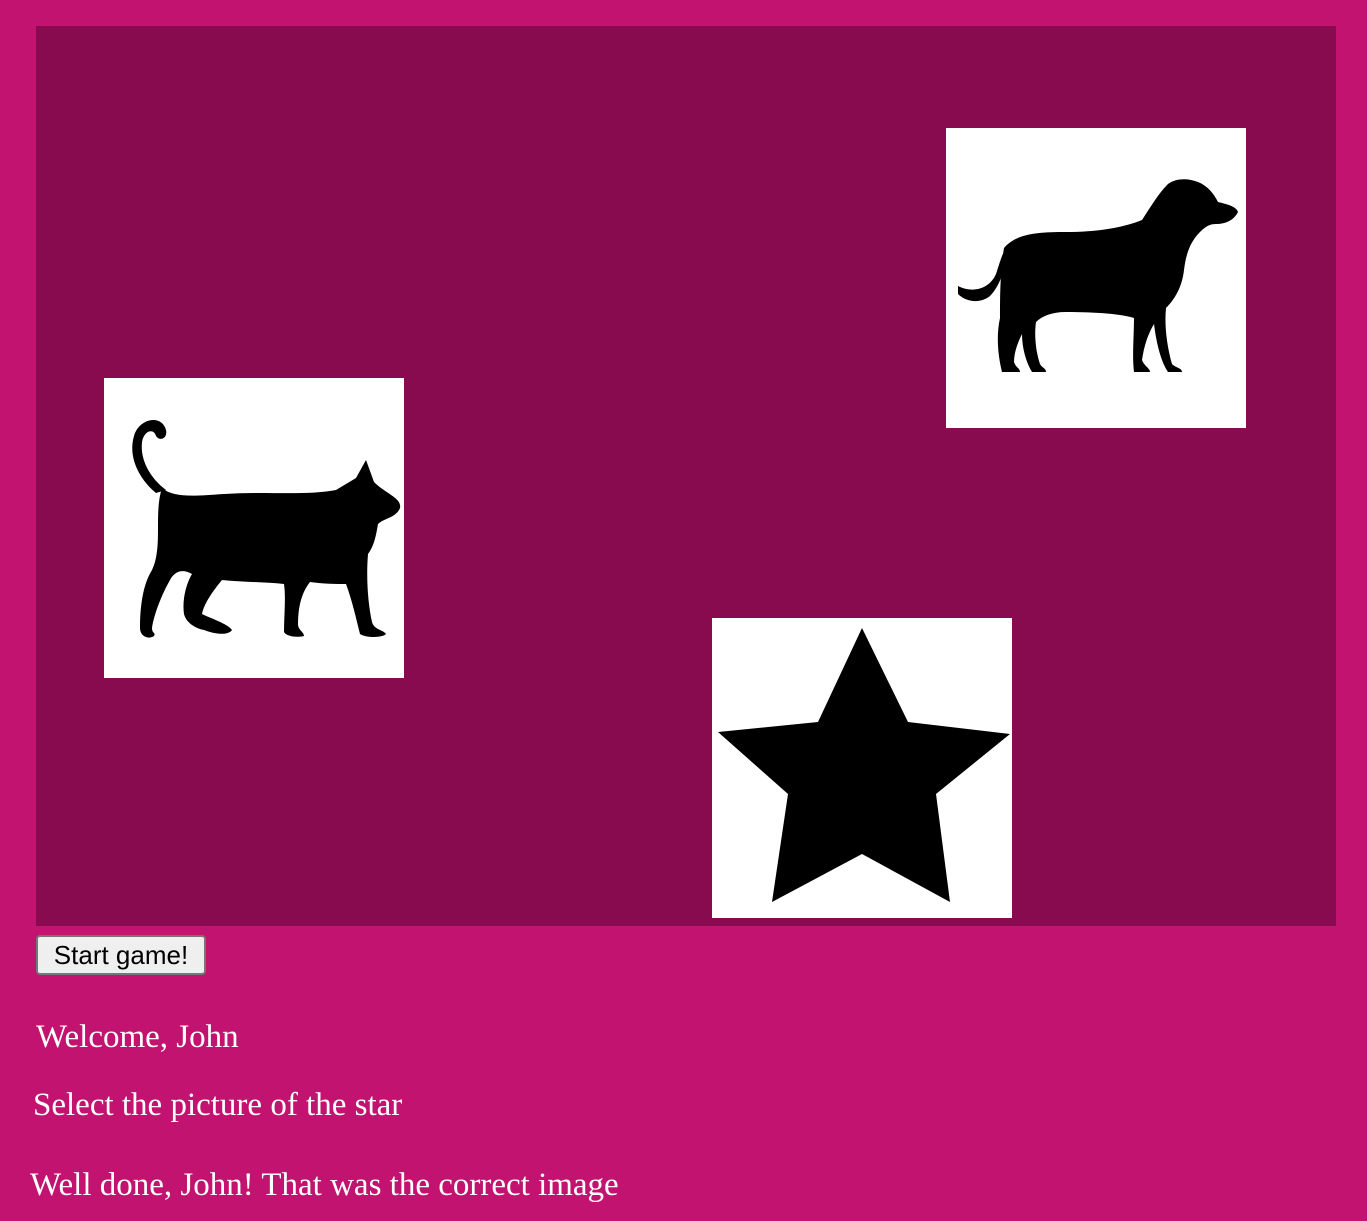 The height and width of the screenshot is (1221, 1367). I want to click on cat-card, so click(254, 528).